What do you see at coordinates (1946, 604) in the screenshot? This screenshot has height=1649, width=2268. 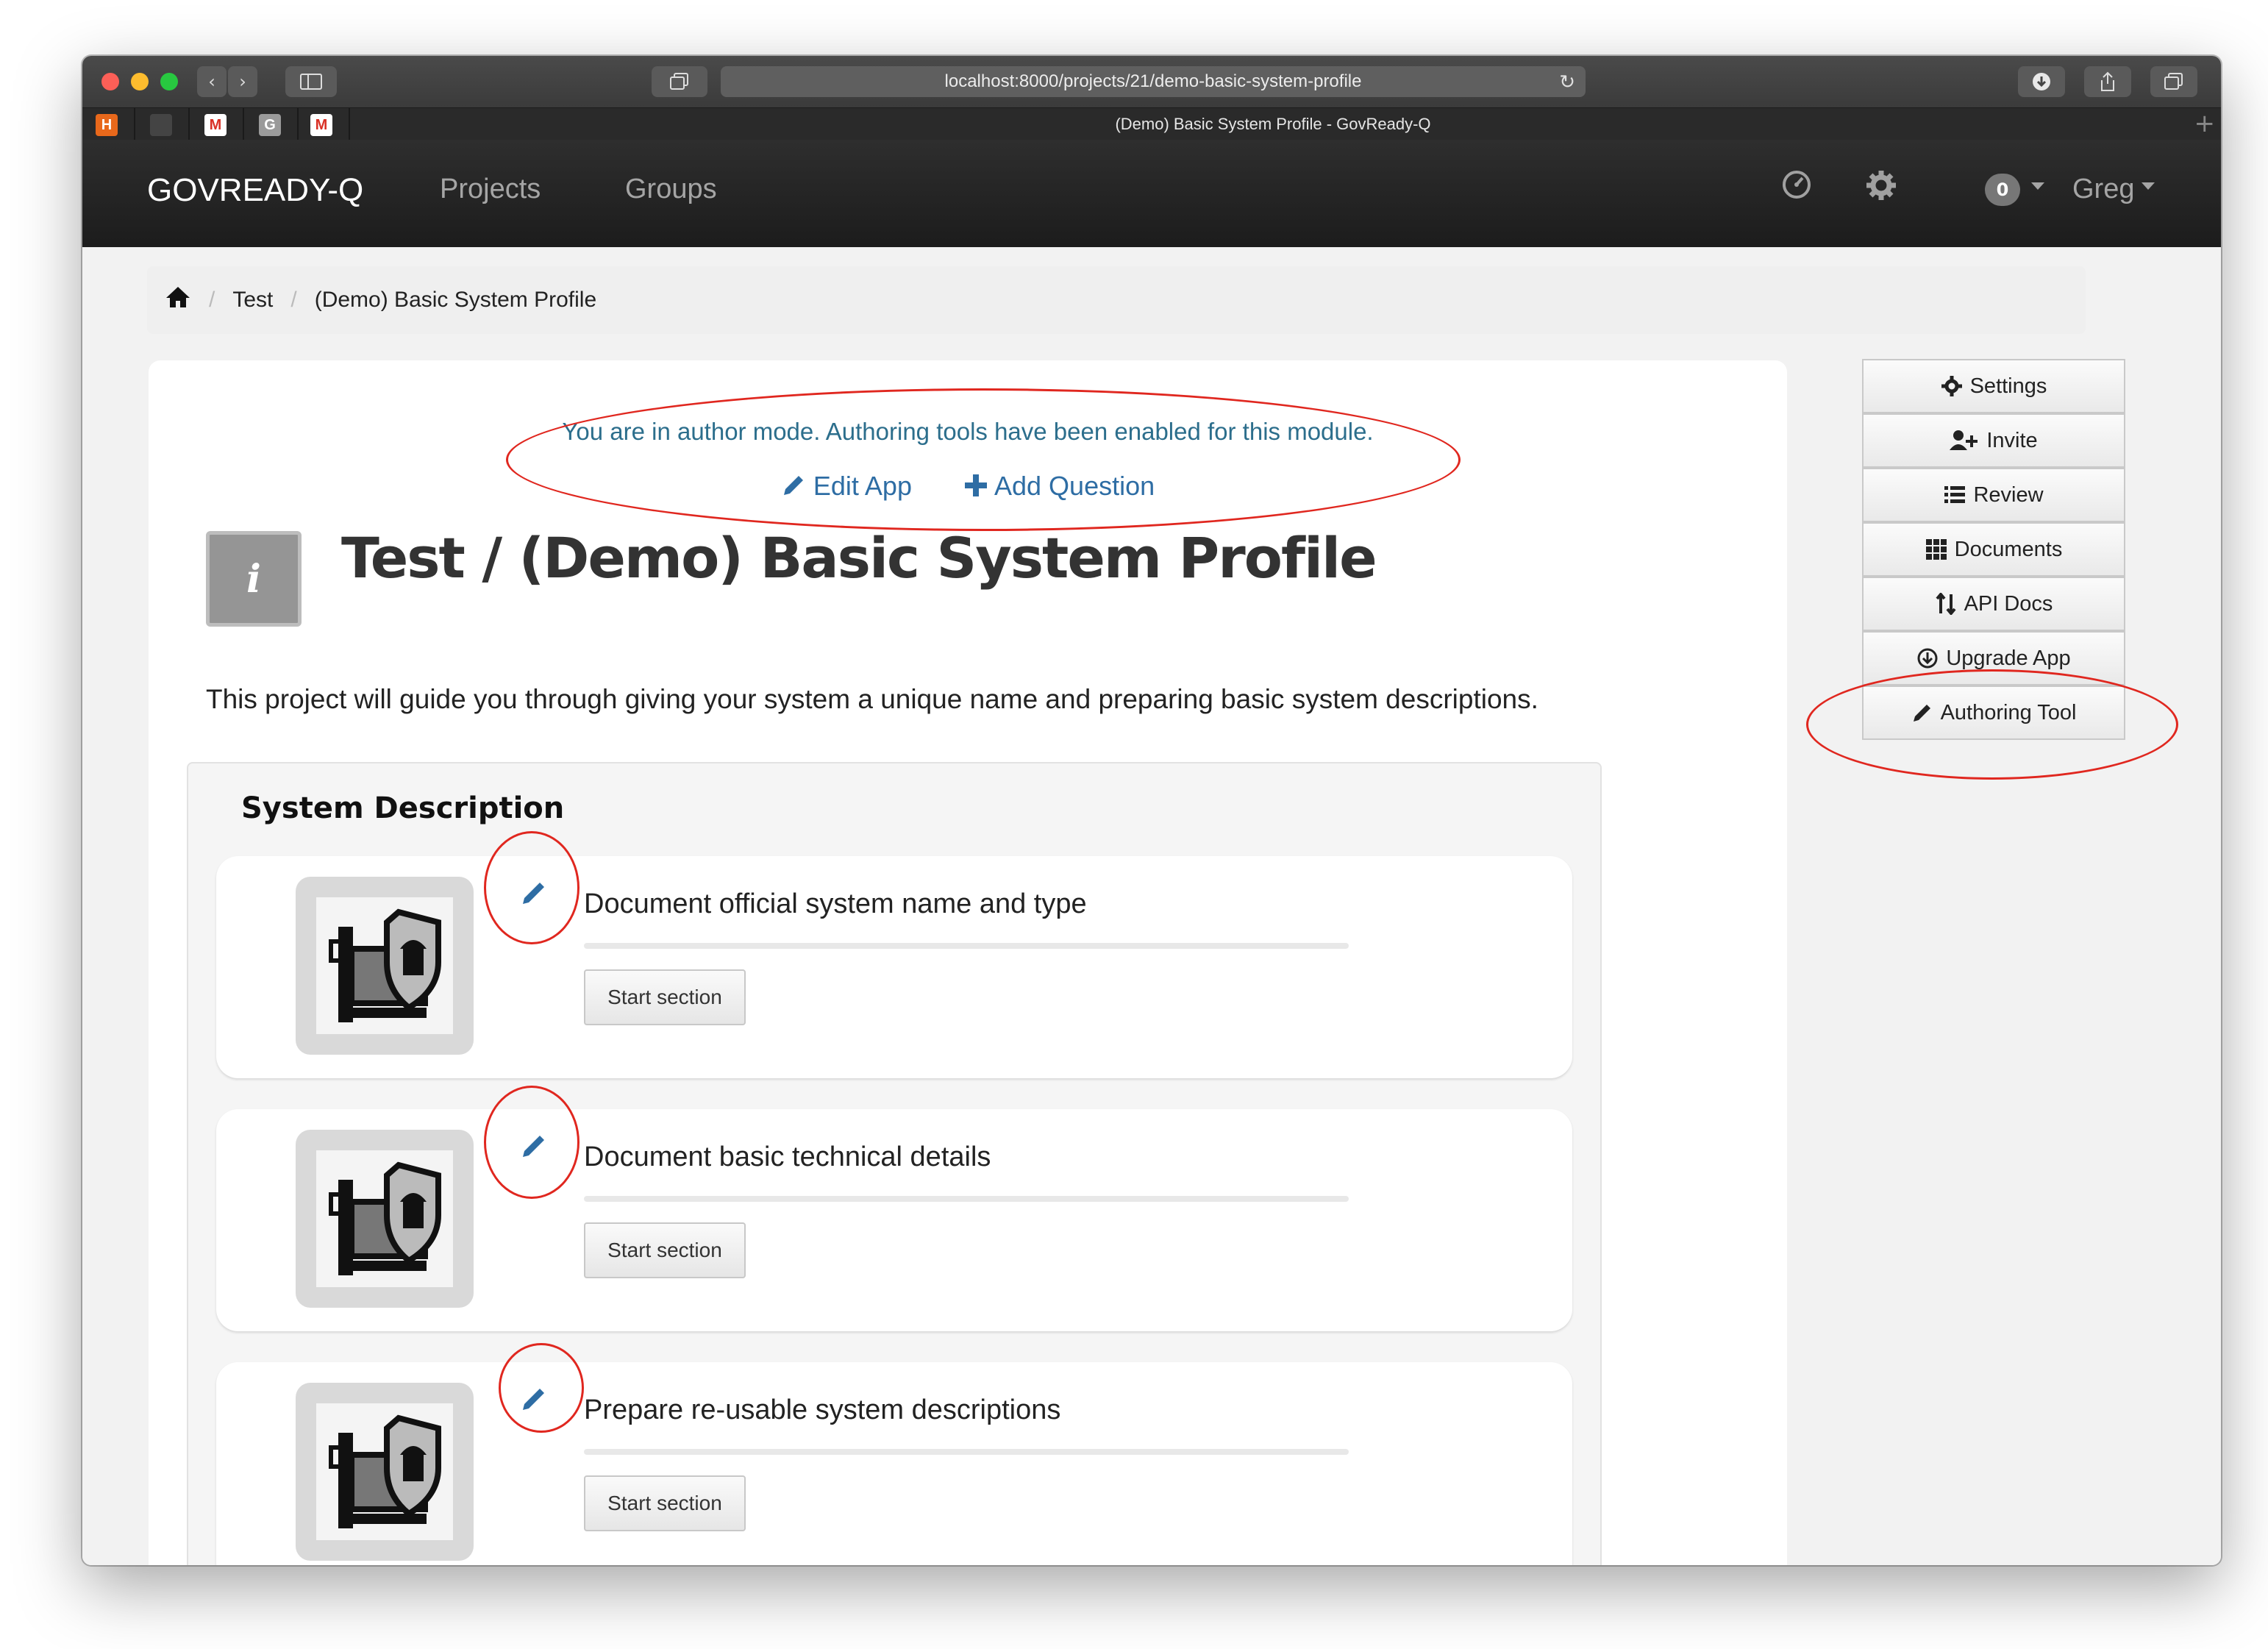 I see `sort-arrows-icon` at bounding box center [1946, 604].